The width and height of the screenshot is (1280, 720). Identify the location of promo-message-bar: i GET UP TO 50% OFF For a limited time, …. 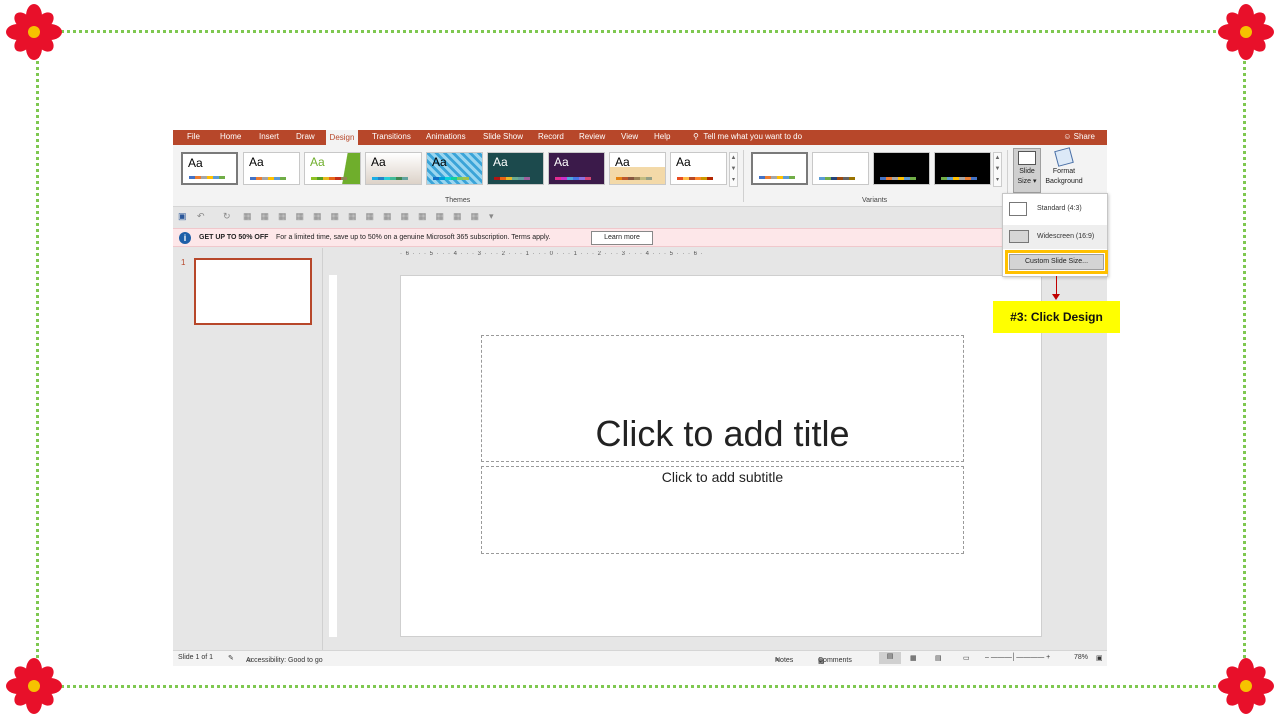
(640, 237).